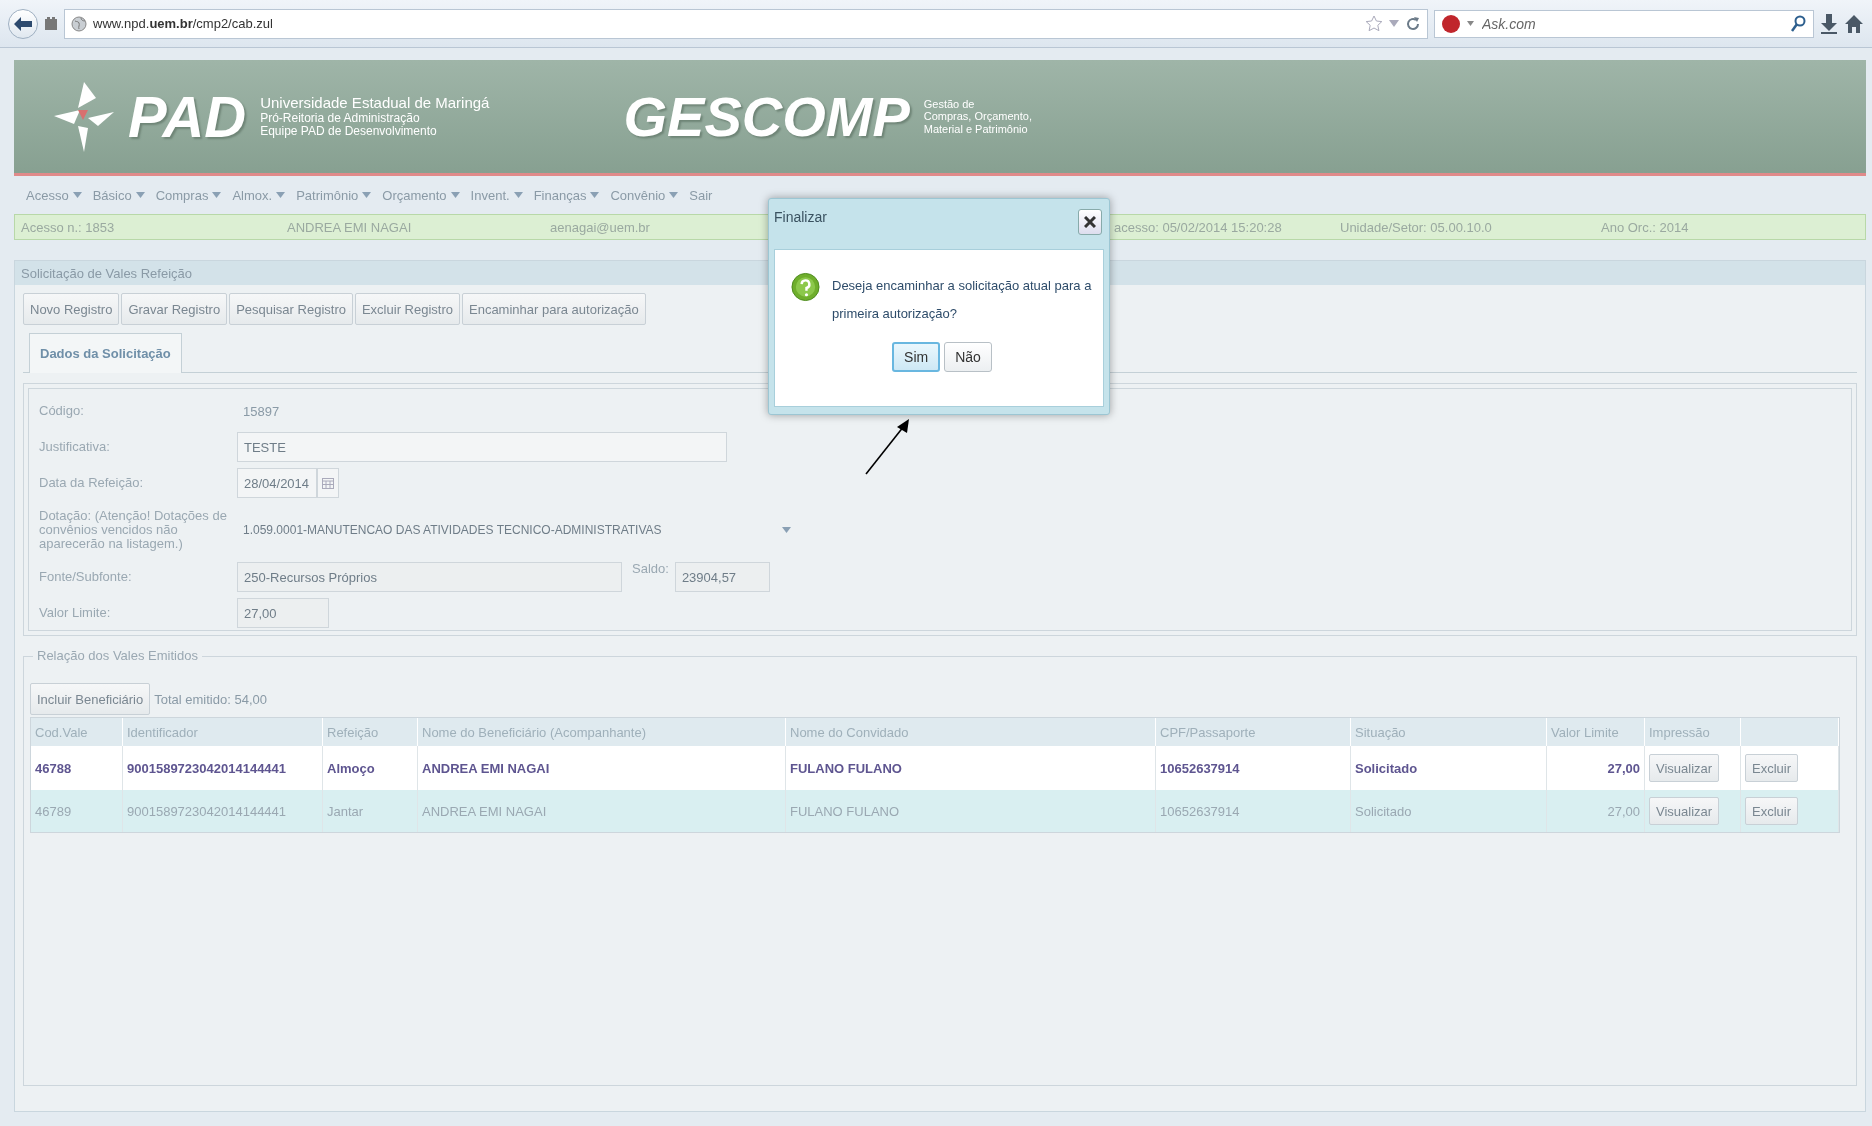  Describe the element at coordinates (261, 411) in the screenshot. I see `field-value: 15897` at that location.